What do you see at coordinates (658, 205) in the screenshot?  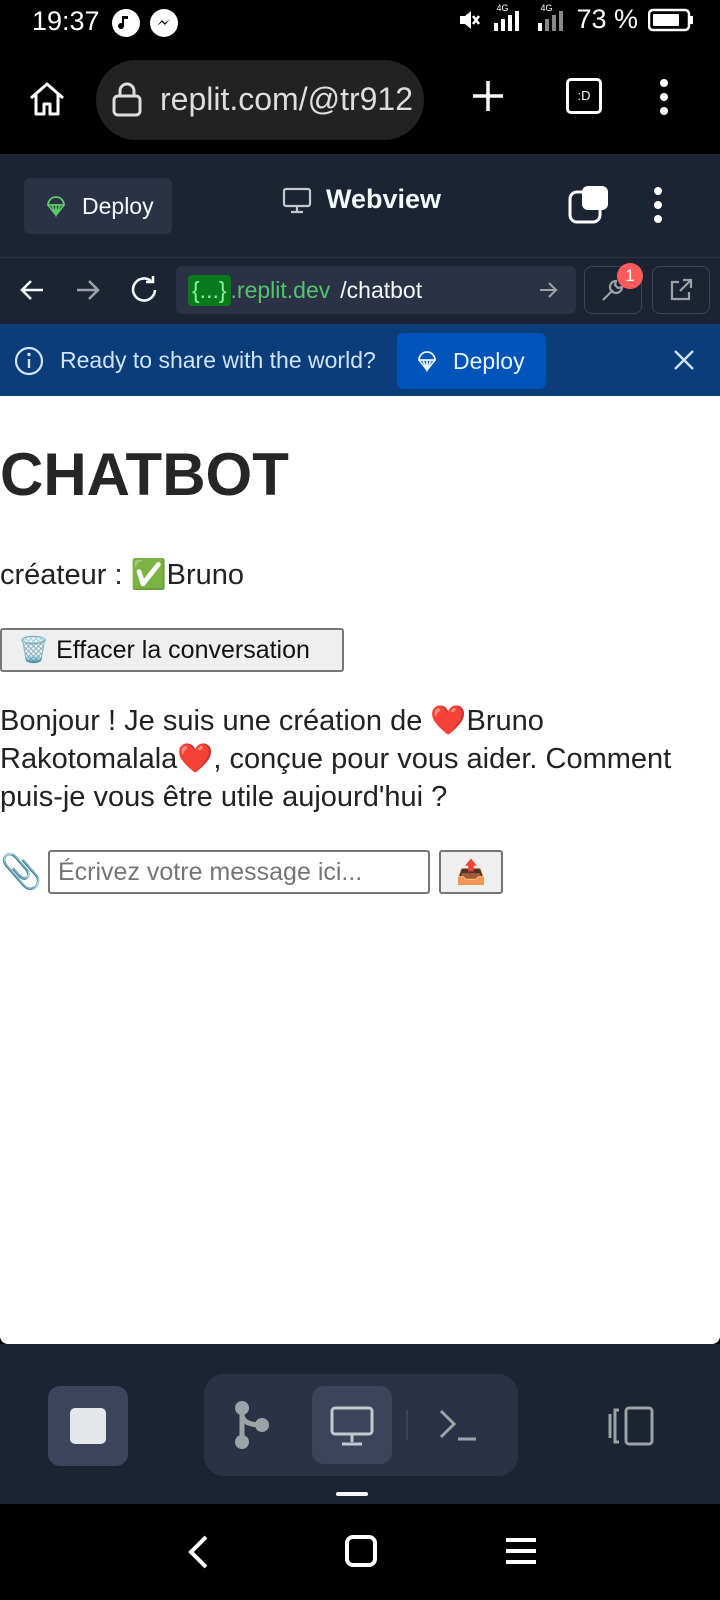 I see `kebab-menu-icon` at bounding box center [658, 205].